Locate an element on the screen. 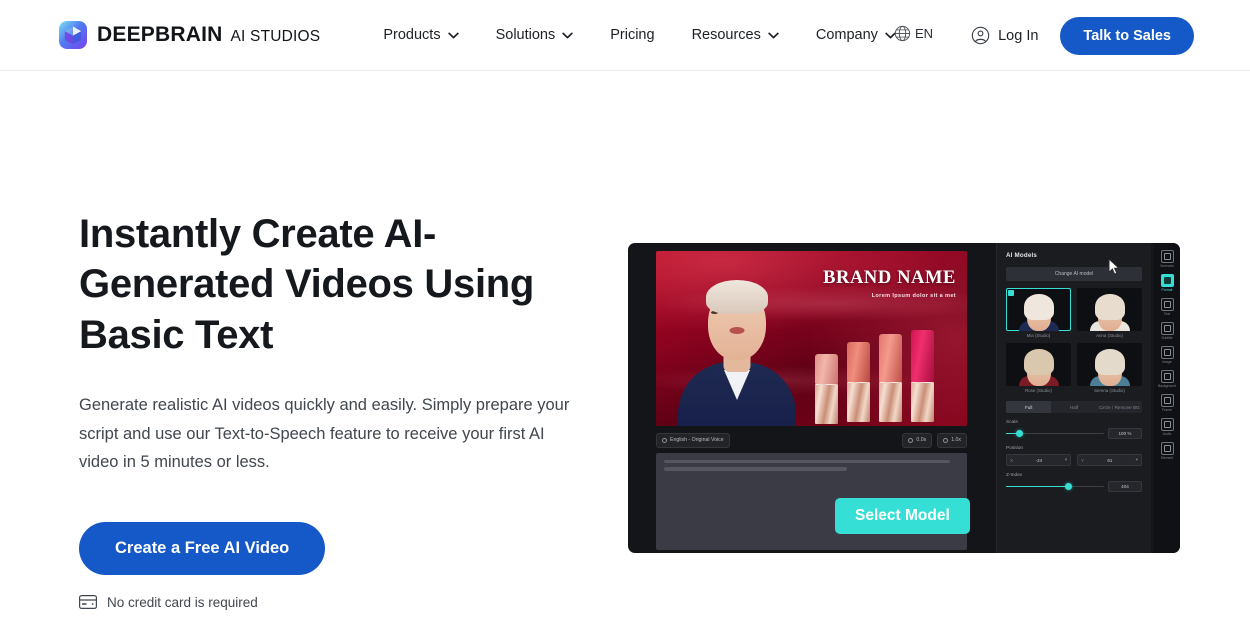 This screenshot has width=1250, height=630. brand-name: DEEPBRAIN is located at coordinates (160, 34).